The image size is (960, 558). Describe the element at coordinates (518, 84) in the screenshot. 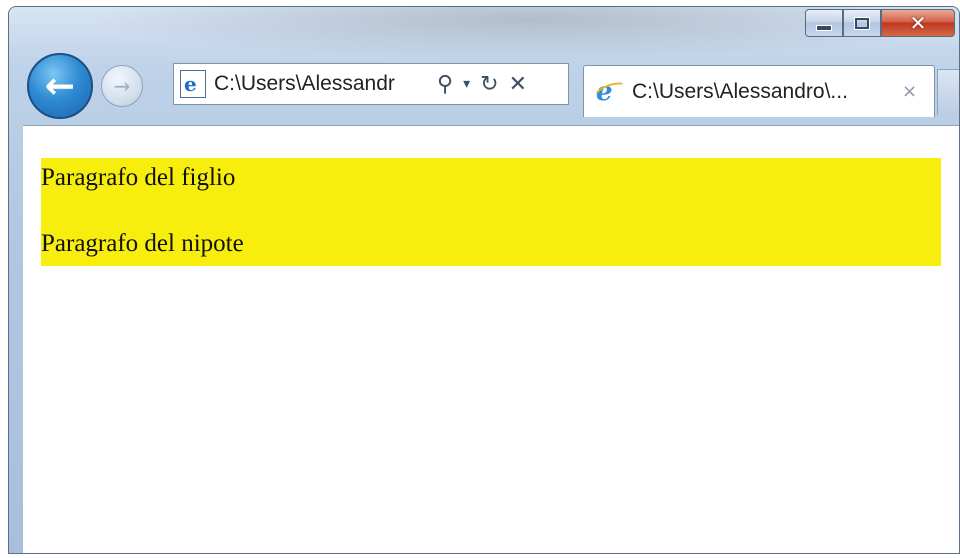

I see `stop-icon: ✕` at that location.